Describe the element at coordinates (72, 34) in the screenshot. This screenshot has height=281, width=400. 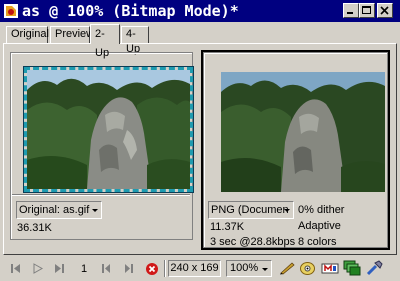
I see `tab-preview: Preview` at that location.